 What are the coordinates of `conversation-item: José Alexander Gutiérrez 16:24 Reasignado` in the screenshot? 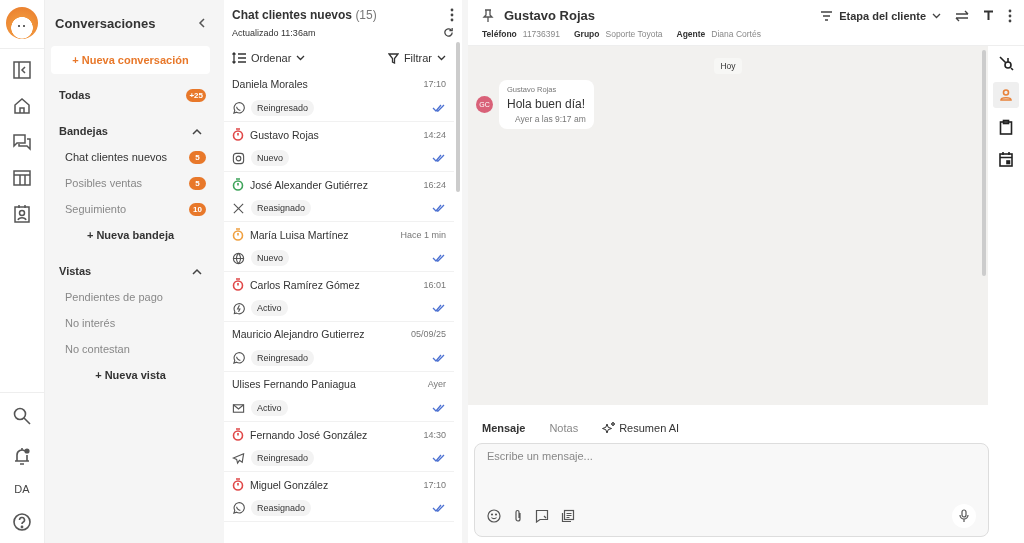 It's located at (339, 197).